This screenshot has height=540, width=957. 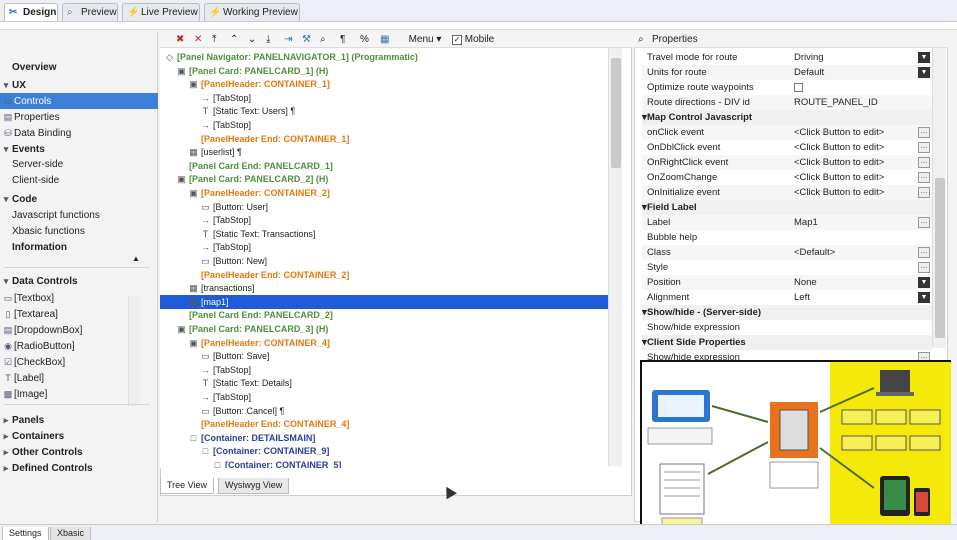 I want to click on tree-node: ▣ [PanelHeader: CONTAINER_1], so click(x=384, y=84).